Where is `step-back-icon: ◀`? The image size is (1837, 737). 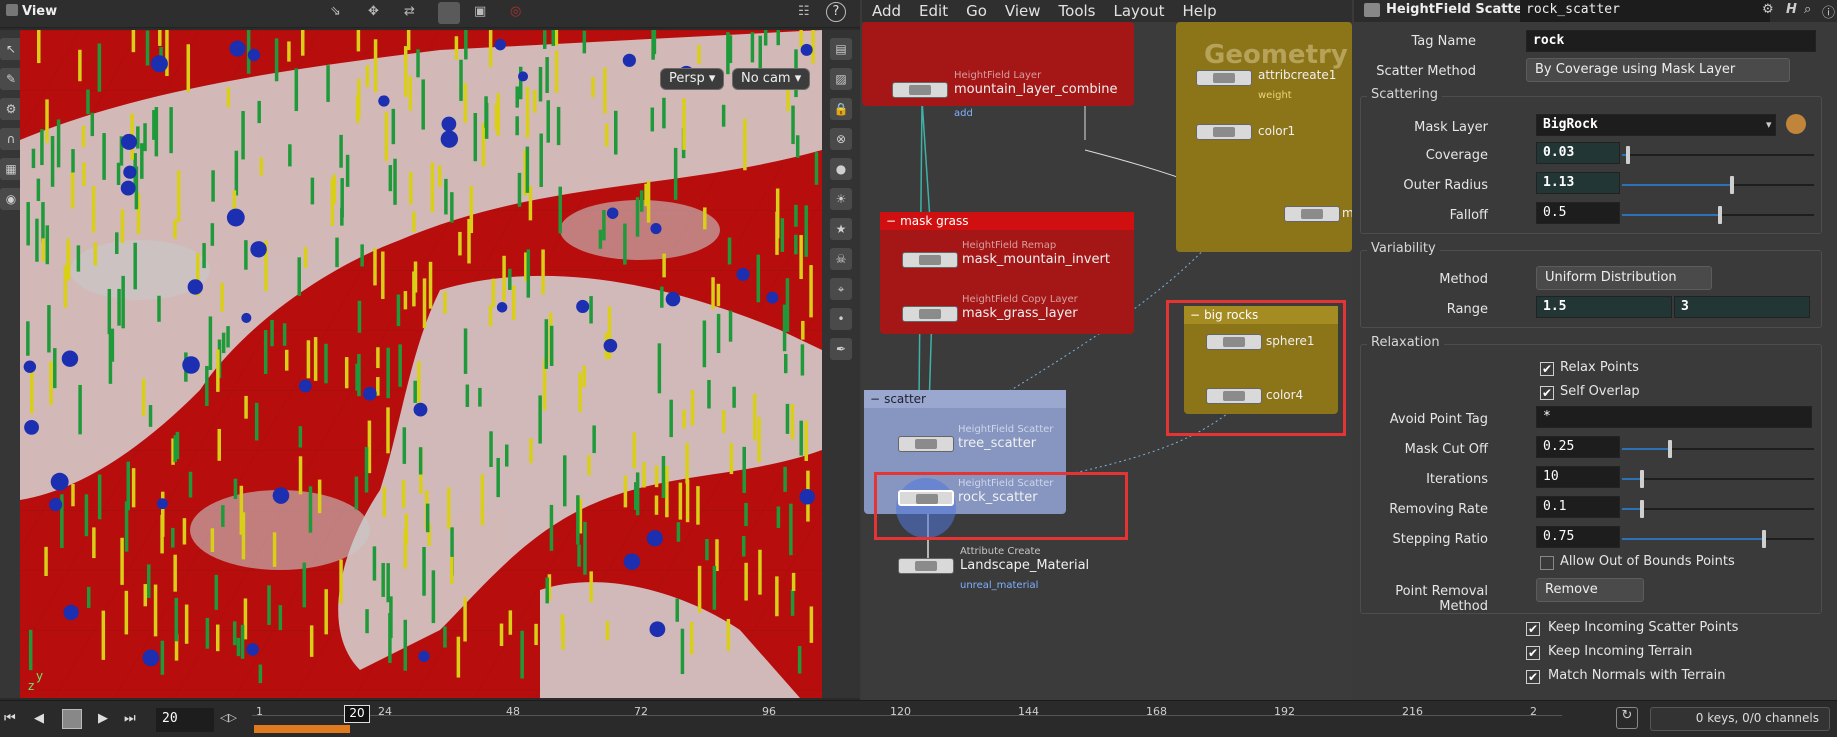
step-back-icon: ◀ is located at coordinates (39, 718).